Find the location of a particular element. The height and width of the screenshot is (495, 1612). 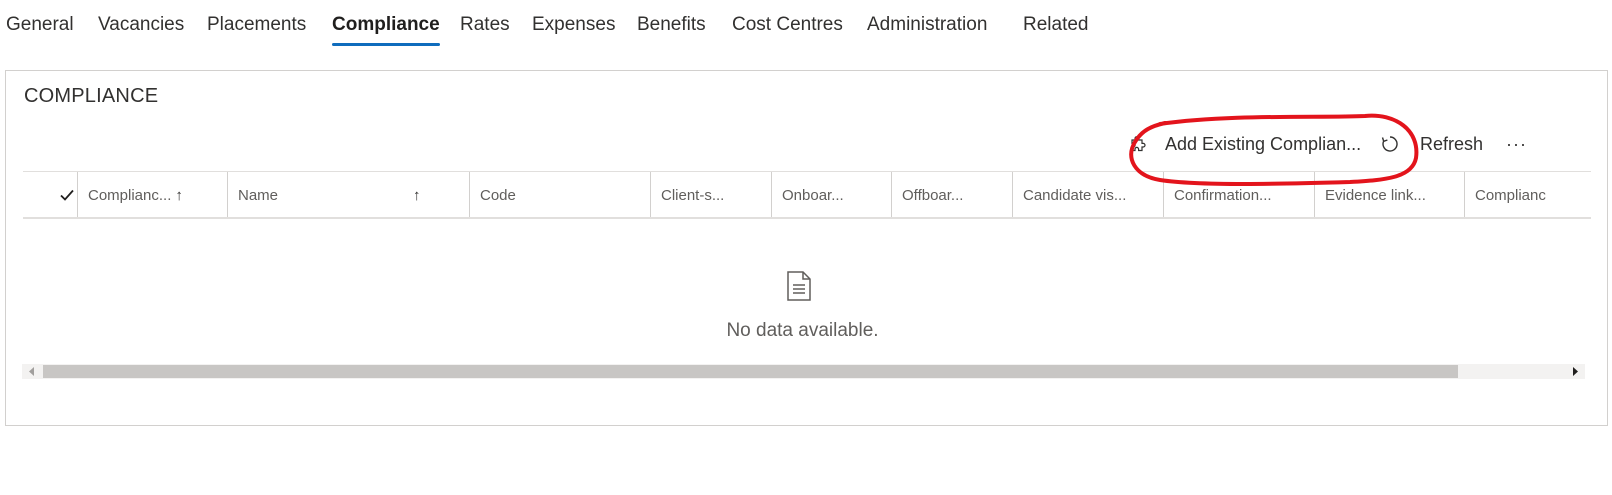

section-title: COMPLIANCE is located at coordinates (91, 96).